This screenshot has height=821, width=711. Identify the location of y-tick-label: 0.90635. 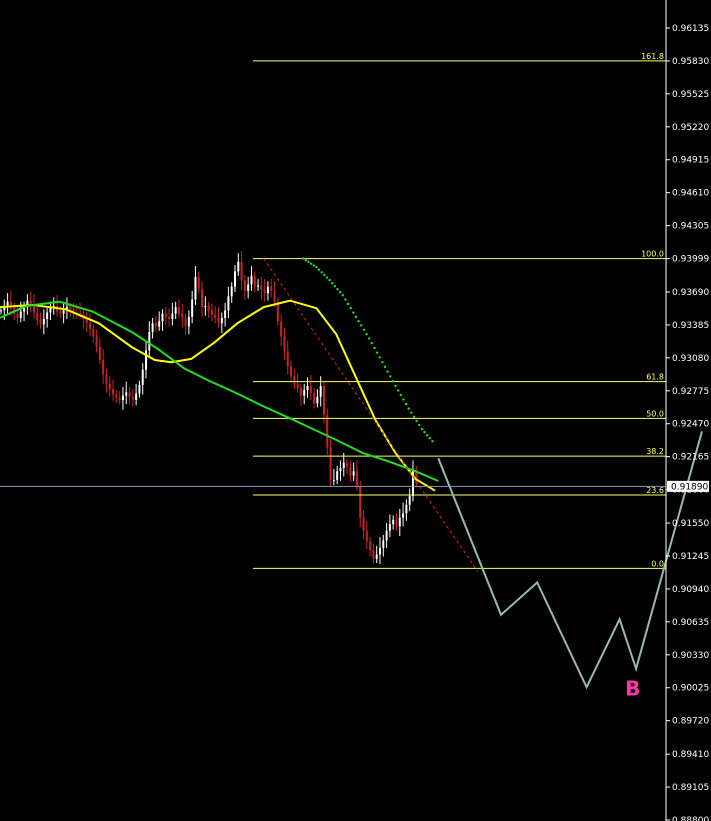
(690, 623).